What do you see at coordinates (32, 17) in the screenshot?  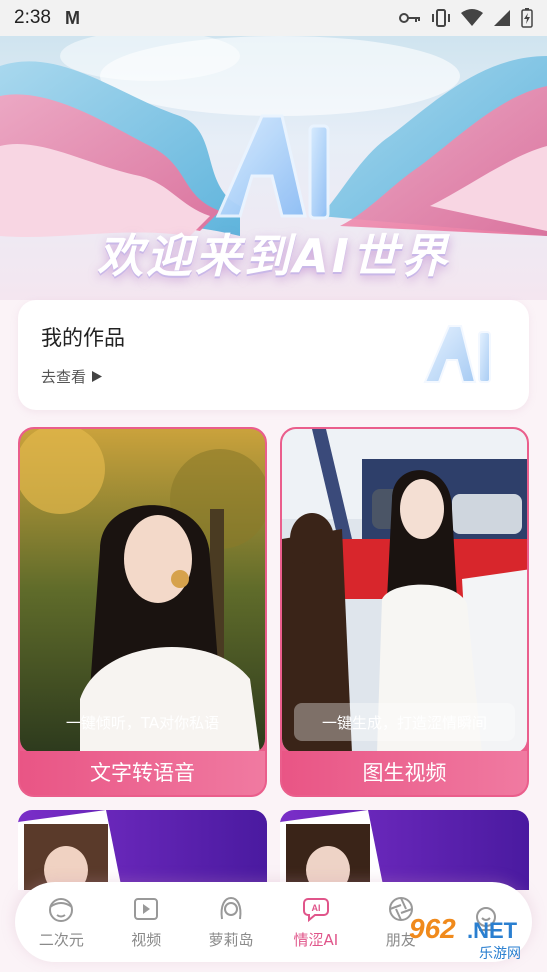 I see `status-time: 2:38` at bounding box center [32, 17].